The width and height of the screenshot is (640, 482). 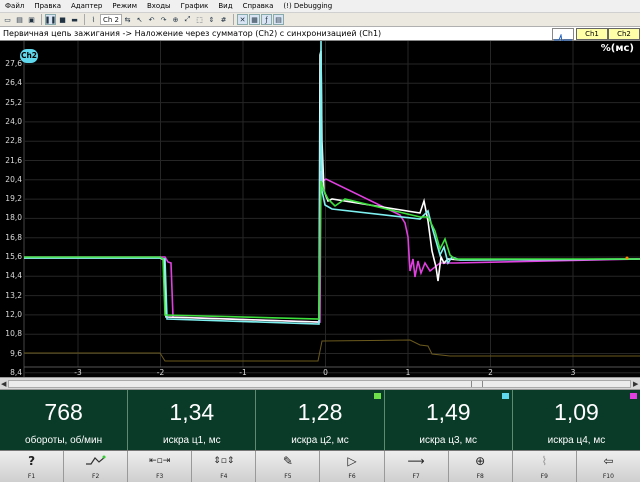 I want to click on amplitude-icon: ⇕▫⇕, so click(x=224, y=461).